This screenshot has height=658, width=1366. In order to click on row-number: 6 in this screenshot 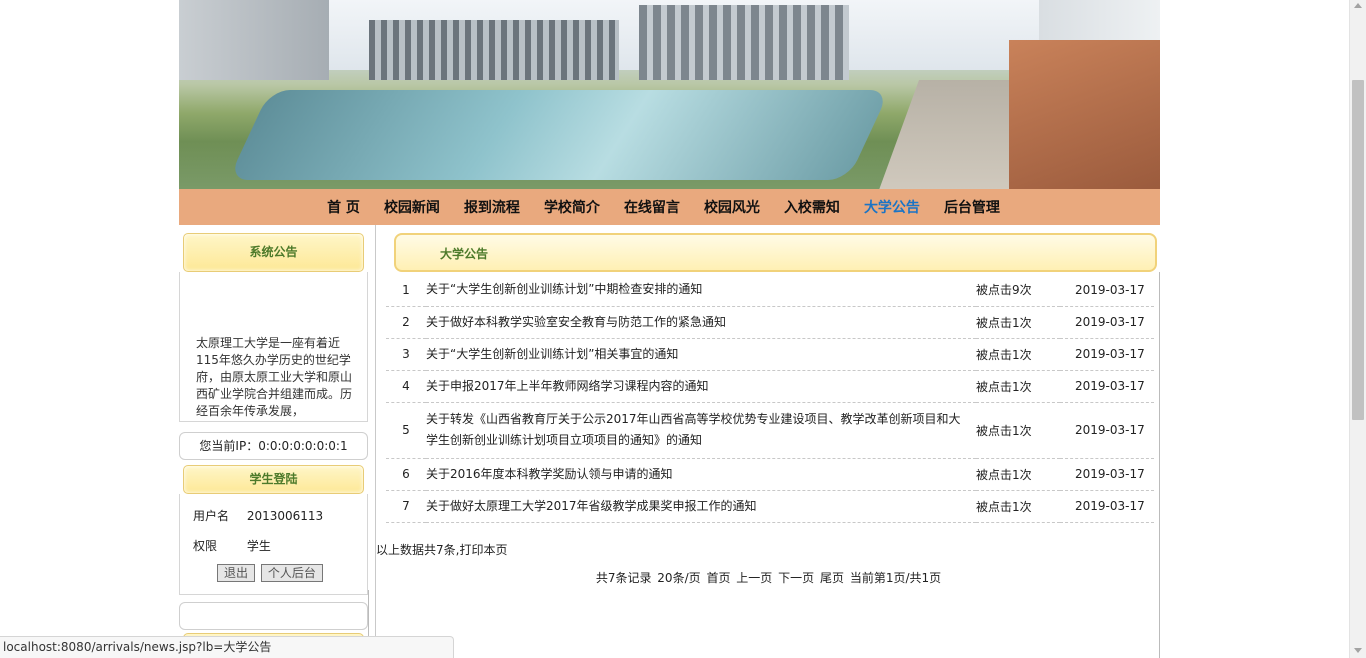, I will do `click(406, 474)`.